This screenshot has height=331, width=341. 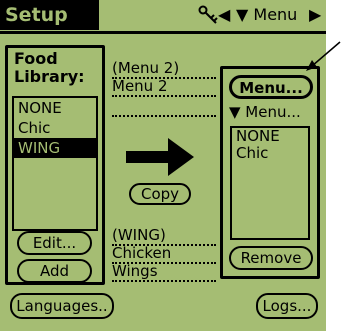 What do you see at coordinates (315, 15) in the screenshot?
I see `next-arrow-icon: ▶` at bounding box center [315, 15].